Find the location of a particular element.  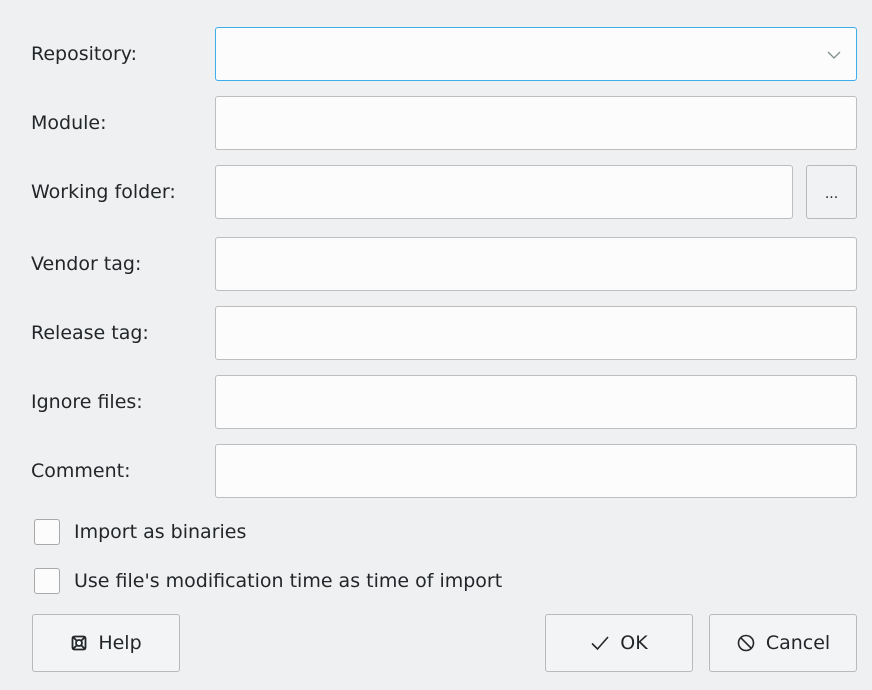

lifebuoy-icon is located at coordinates (79, 643).